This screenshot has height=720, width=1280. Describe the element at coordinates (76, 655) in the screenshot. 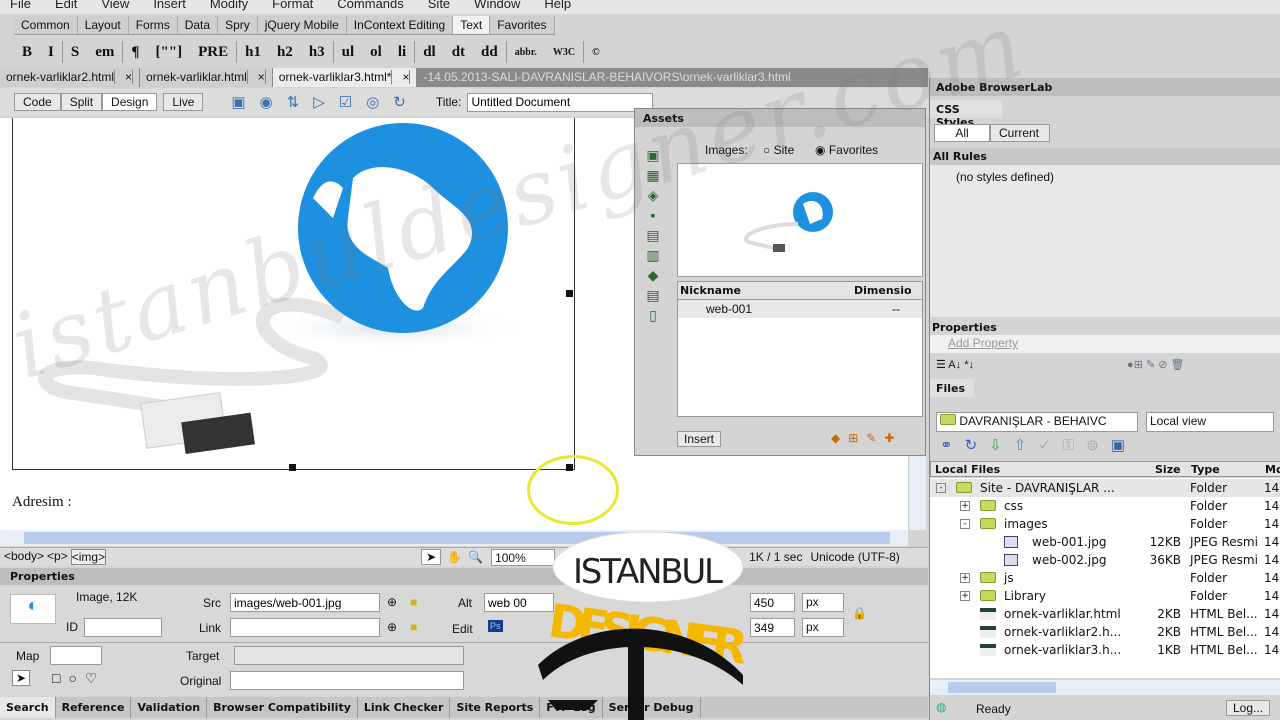

I see `map-input` at that location.